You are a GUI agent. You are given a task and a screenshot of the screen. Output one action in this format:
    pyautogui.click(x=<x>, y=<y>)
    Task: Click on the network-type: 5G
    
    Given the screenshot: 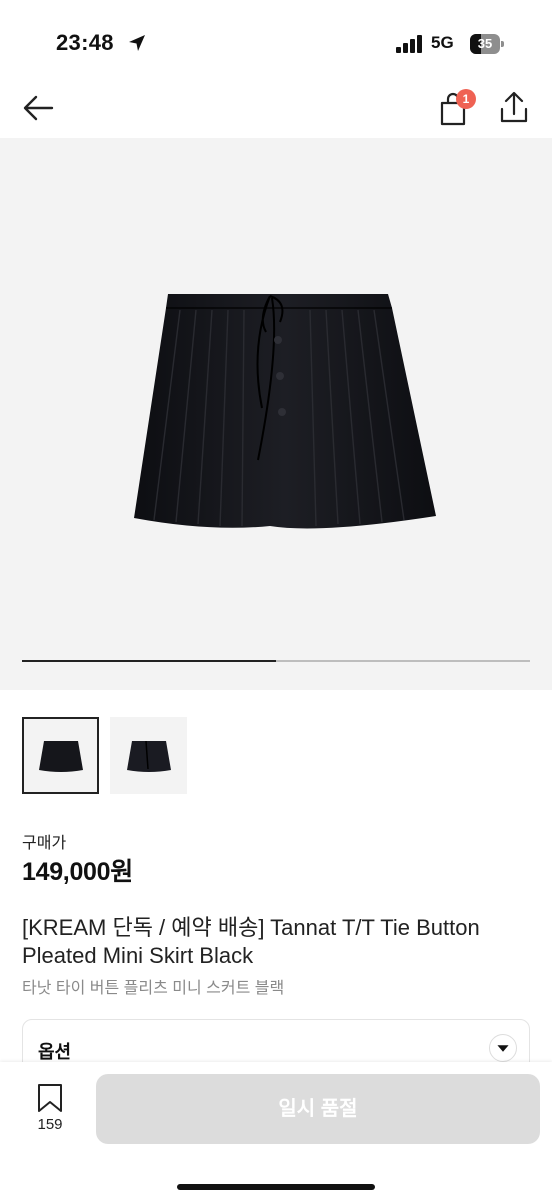 What is the action you would take?
    pyautogui.click(x=442, y=42)
    